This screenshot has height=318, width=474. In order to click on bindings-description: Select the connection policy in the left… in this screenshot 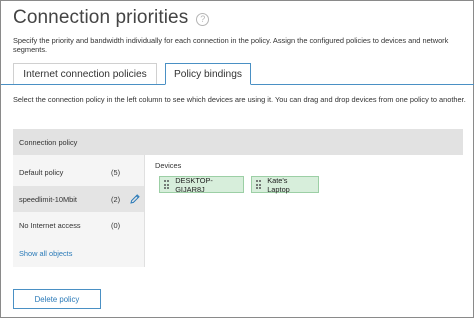, I will do `click(239, 99)`.